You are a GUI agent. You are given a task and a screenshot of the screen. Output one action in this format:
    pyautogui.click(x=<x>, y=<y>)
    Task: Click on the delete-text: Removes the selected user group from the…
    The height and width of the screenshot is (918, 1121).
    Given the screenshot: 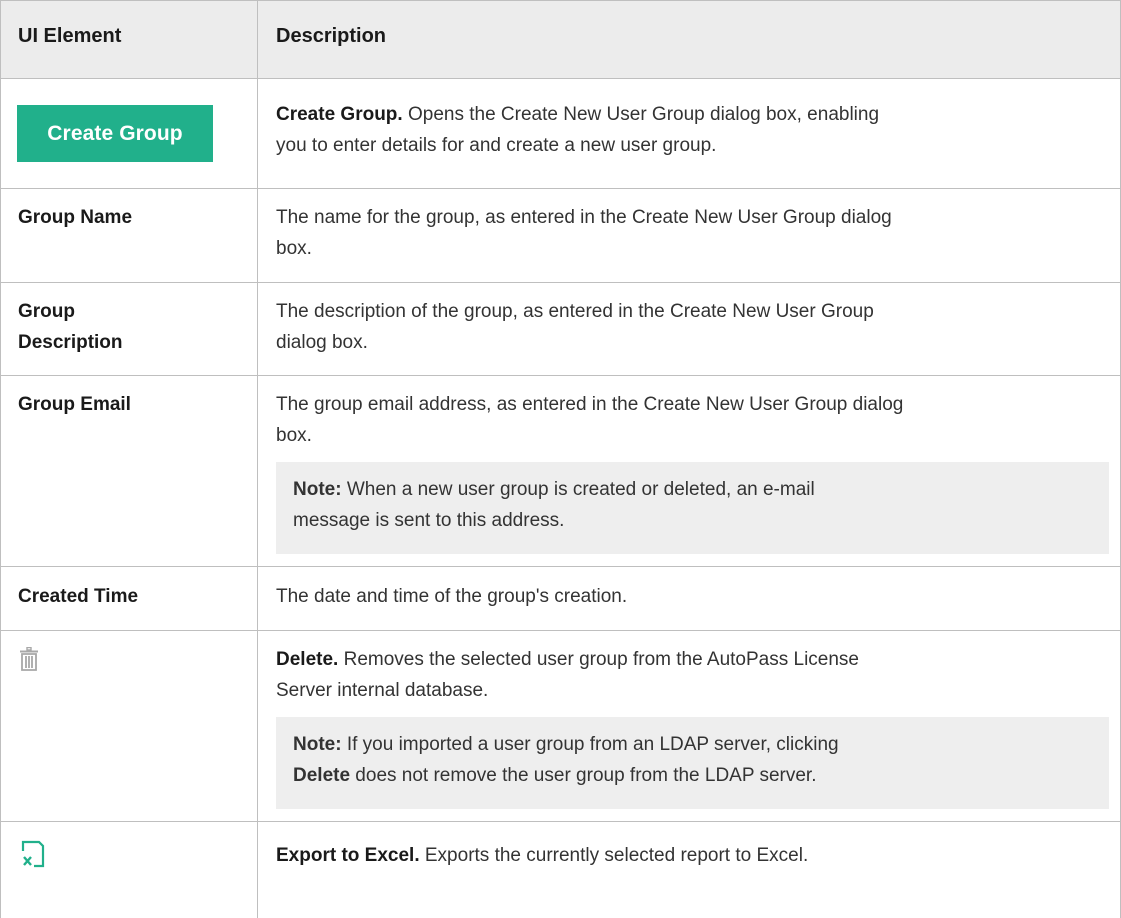 What is the action you would take?
    pyautogui.click(x=598, y=659)
    